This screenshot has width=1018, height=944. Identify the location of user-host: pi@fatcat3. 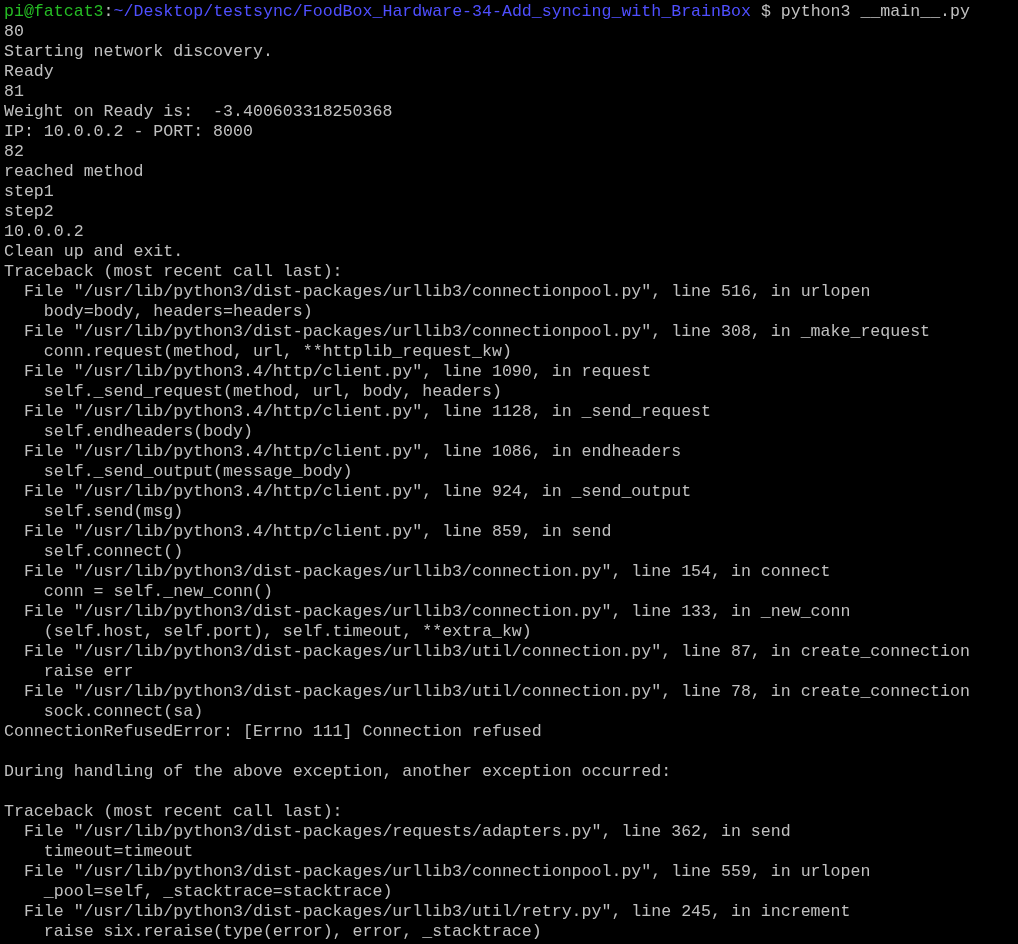
(54, 12).